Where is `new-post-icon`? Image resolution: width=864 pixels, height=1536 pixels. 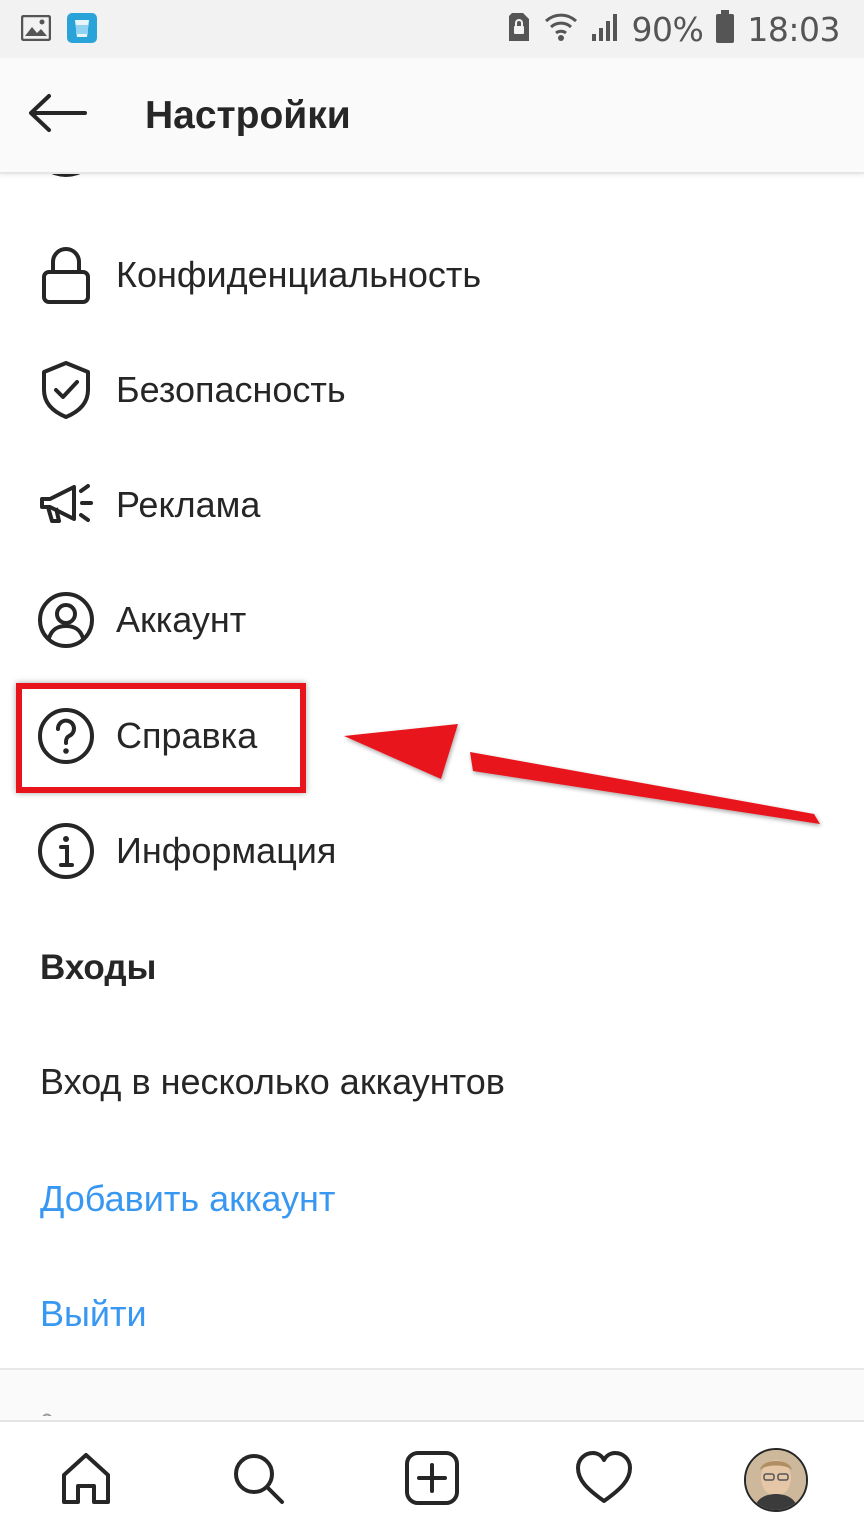
new-post-icon is located at coordinates (432, 1480).